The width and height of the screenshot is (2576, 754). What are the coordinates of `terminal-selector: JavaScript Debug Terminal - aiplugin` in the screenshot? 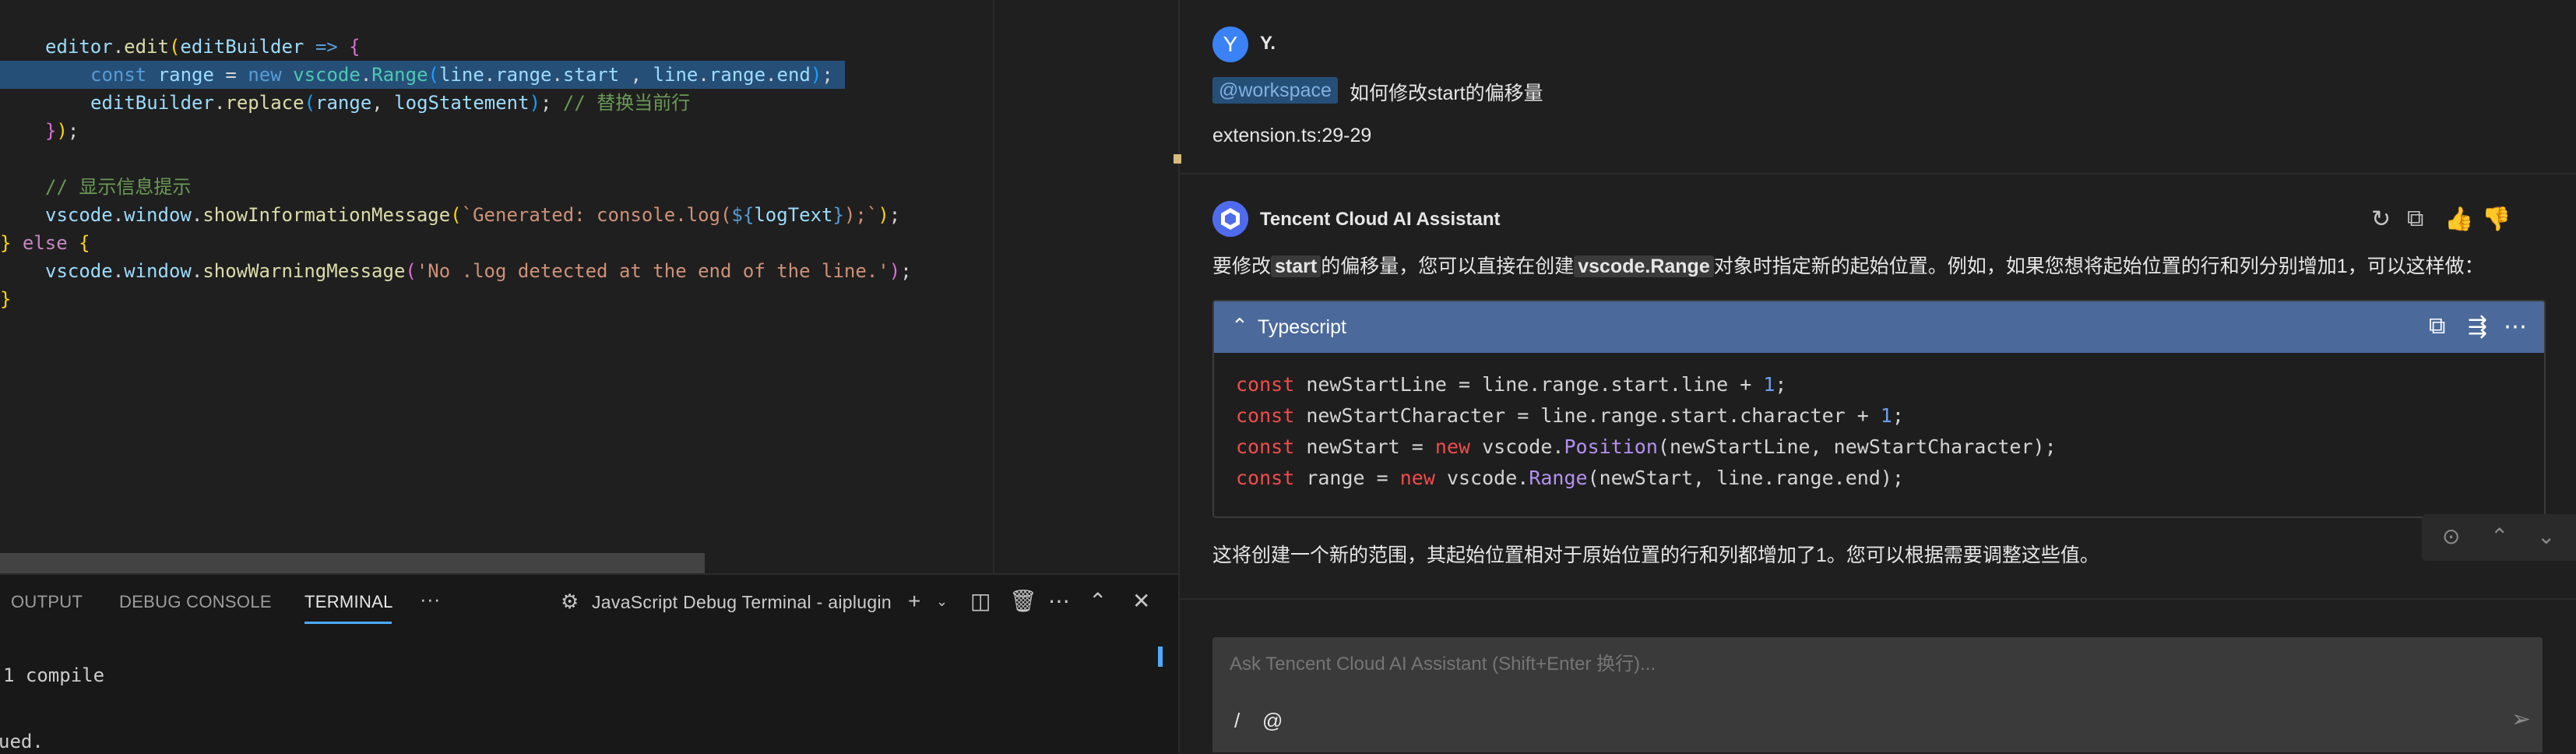 It's located at (742, 602).